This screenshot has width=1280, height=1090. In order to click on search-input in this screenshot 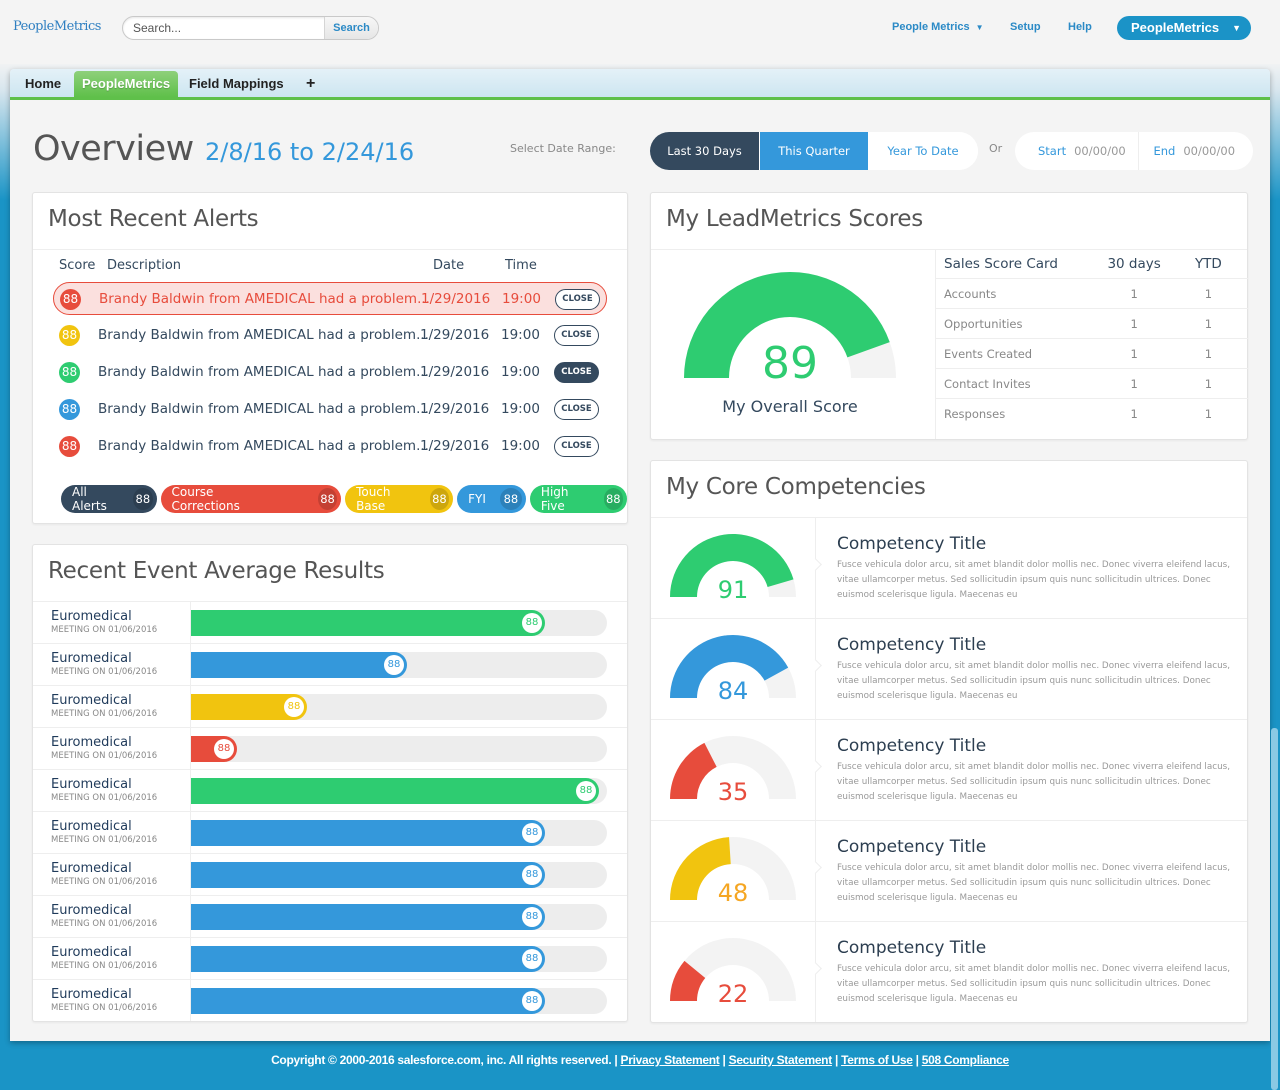, I will do `click(224, 28)`.